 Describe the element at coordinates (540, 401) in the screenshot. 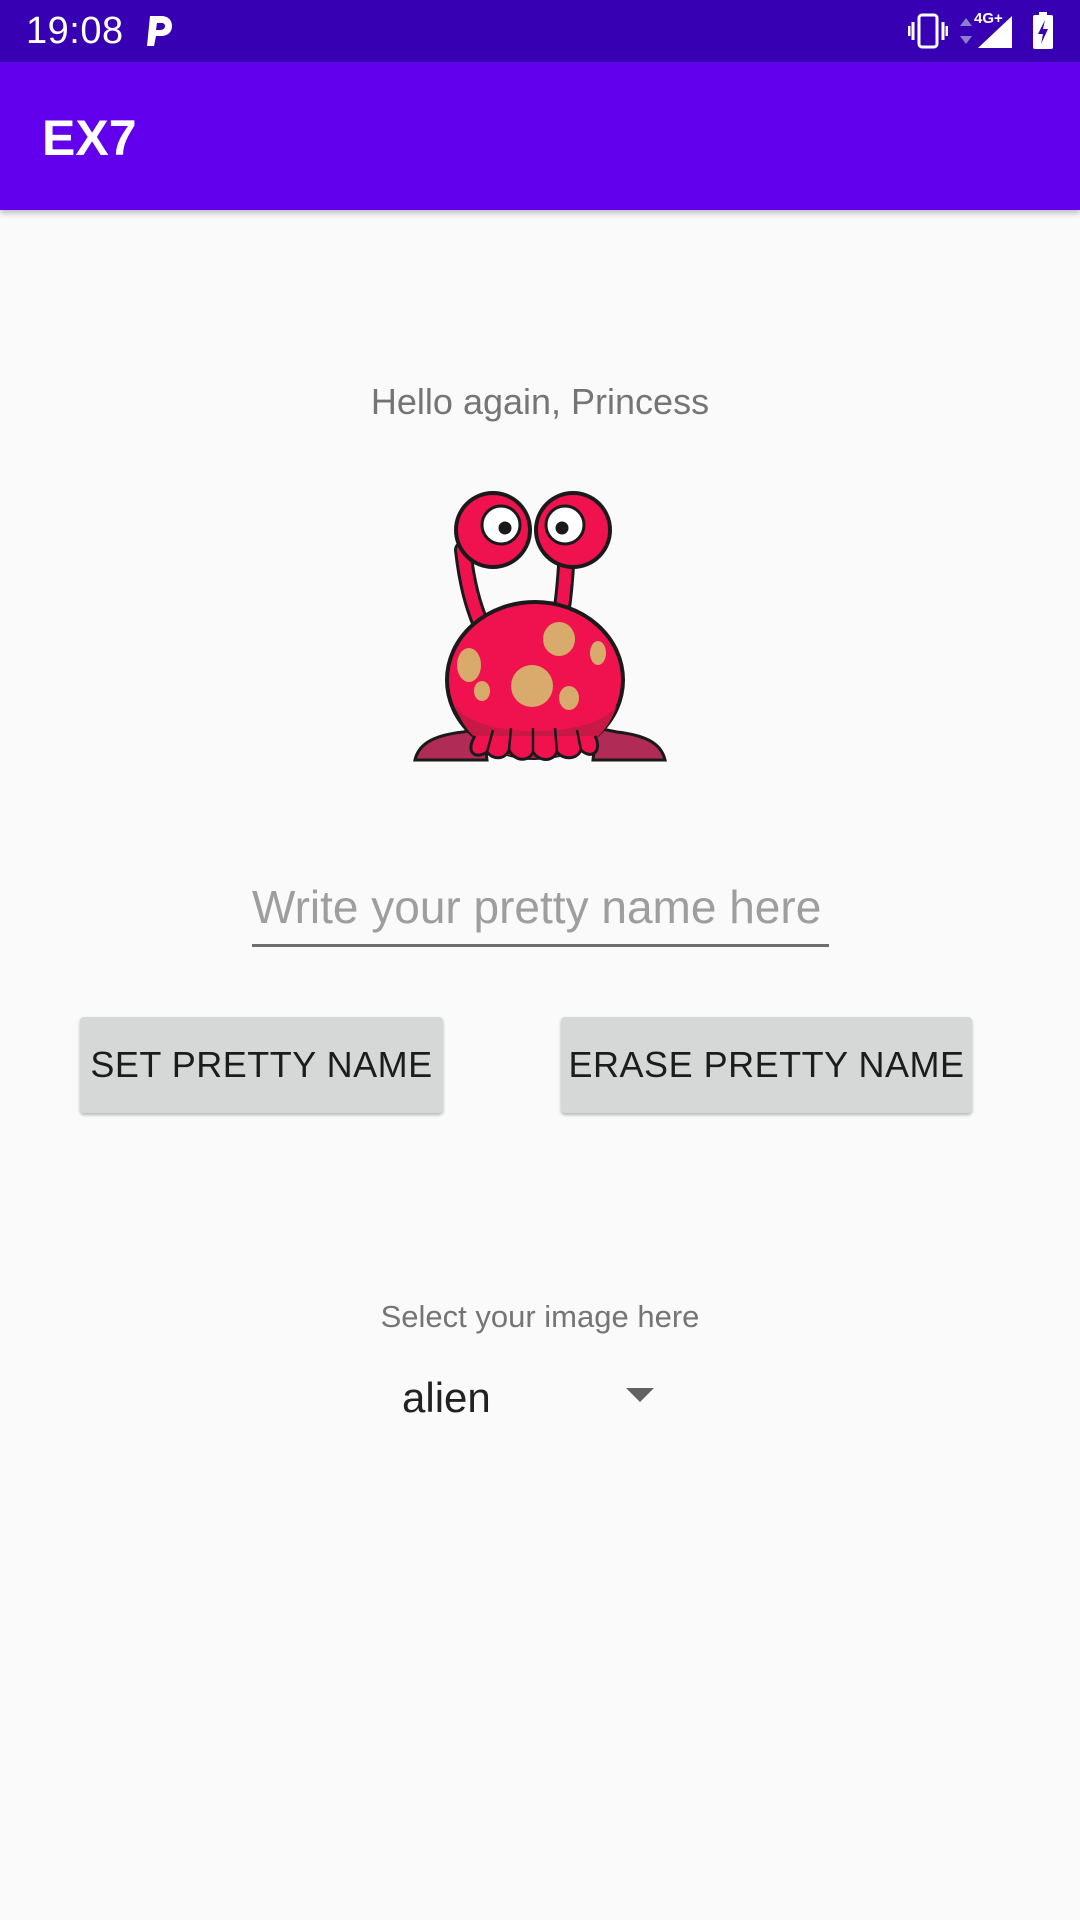

I see `greeting-text: Hello again, Princess` at that location.